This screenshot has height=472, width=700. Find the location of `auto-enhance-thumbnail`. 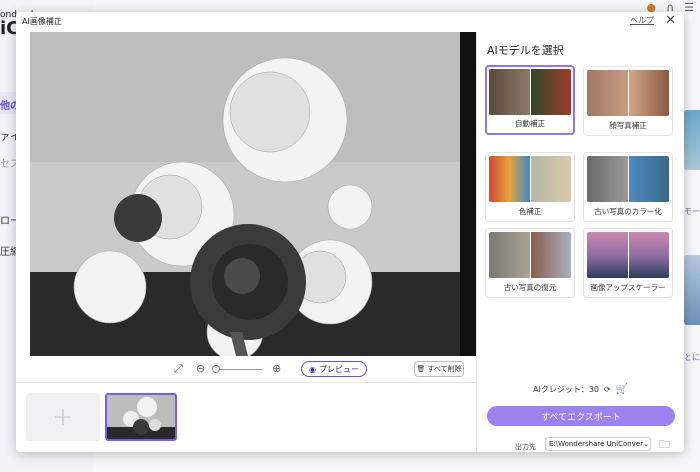

auto-enhance-thumbnail is located at coordinates (530, 92).